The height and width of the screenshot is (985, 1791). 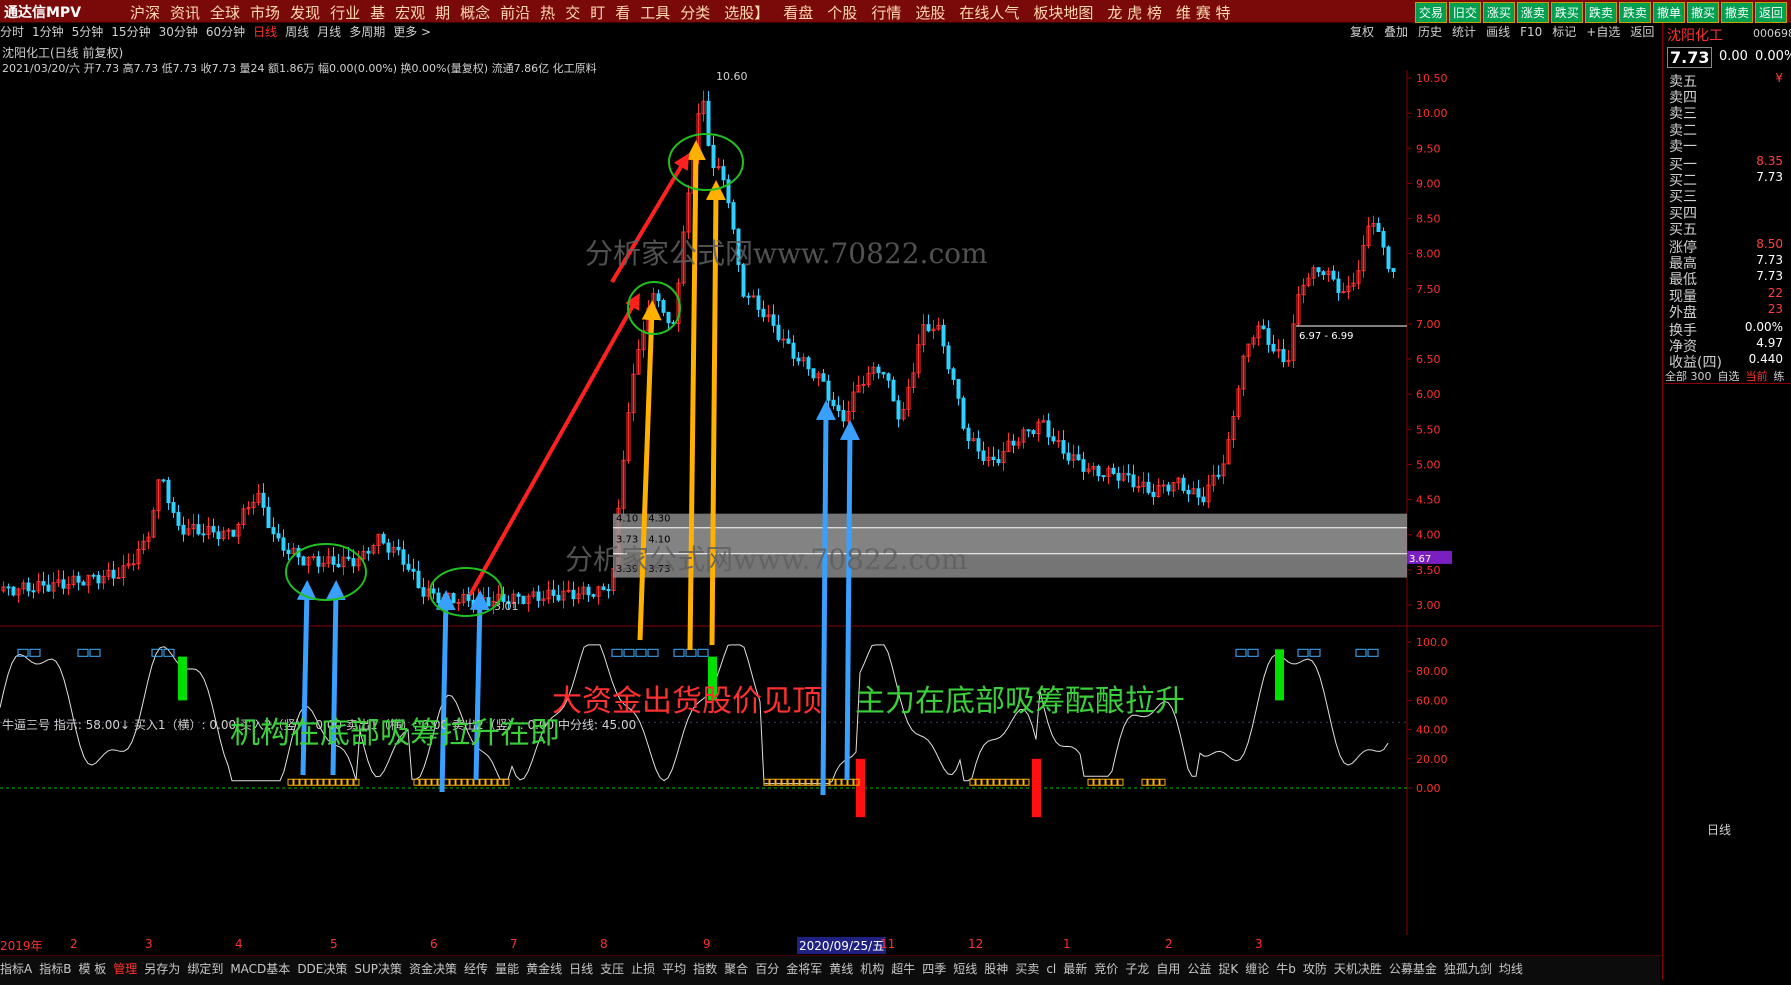 I want to click on menu-item-5: 行业, so click(x=345, y=13).